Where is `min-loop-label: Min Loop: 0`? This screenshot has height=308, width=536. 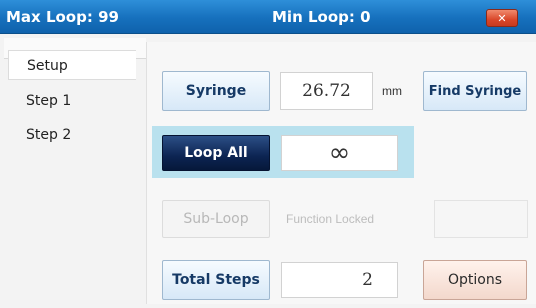
min-loop-label: Min Loop: 0 is located at coordinates (321, 17).